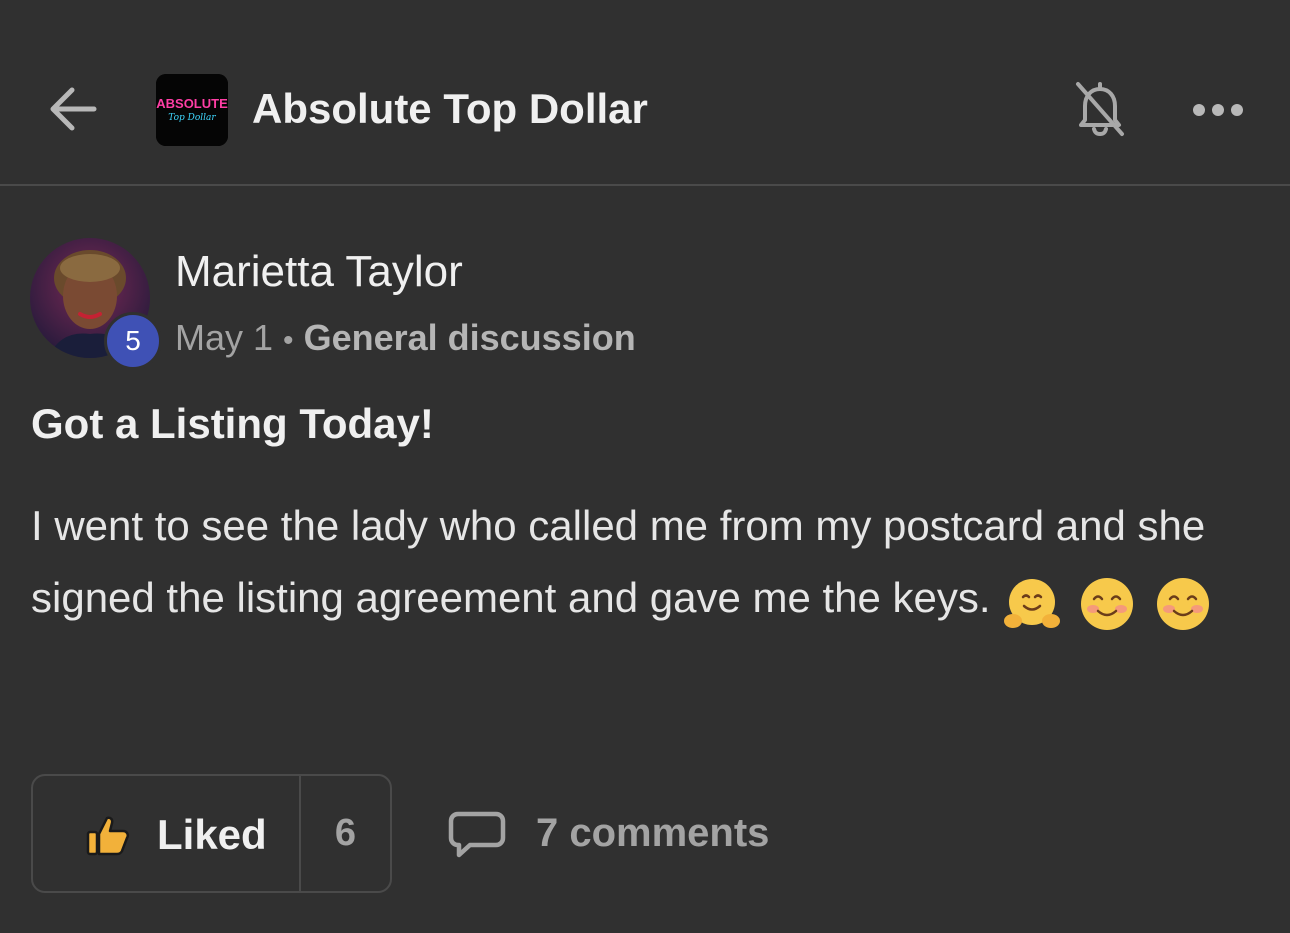 The image size is (1290, 933). I want to click on more-horizontal-icon, so click(1218, 110).